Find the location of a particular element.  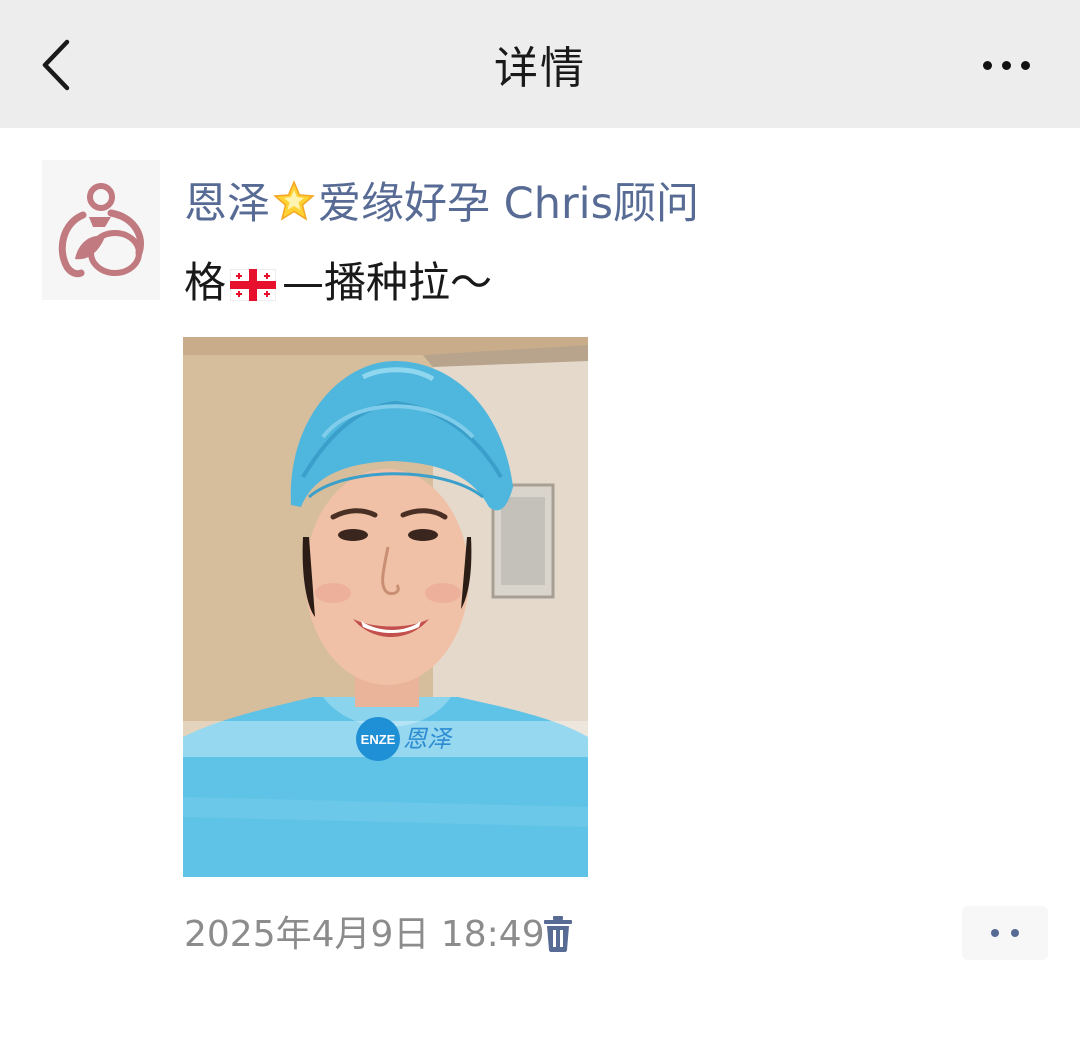

comment-dot is located at coordinates (1015, 933).